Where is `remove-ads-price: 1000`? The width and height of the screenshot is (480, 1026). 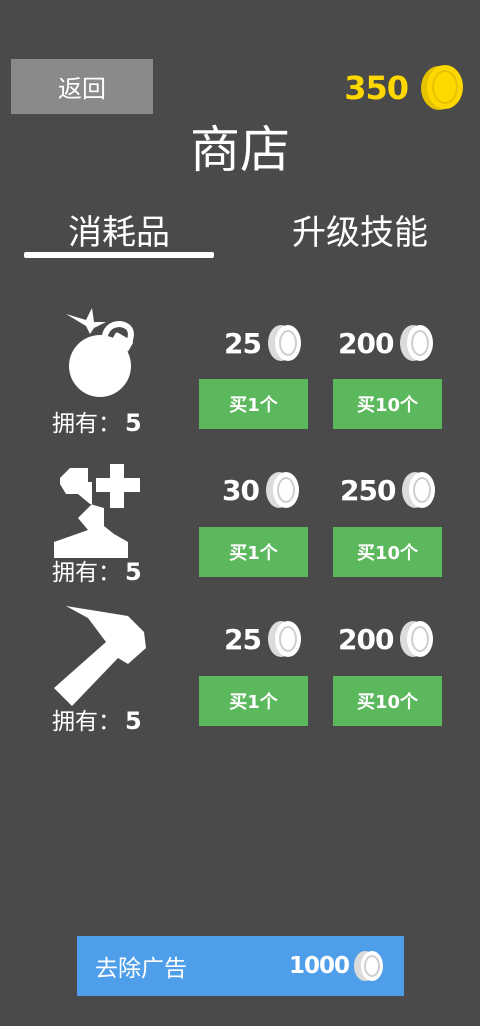 remove-ads-price: 1000 is located at coordinates (337, 966).